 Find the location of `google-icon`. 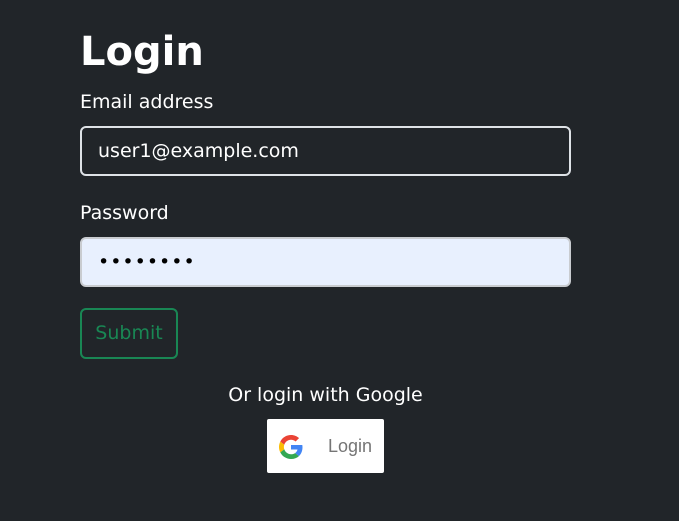

google-icon is located at coordinates (291, 447).